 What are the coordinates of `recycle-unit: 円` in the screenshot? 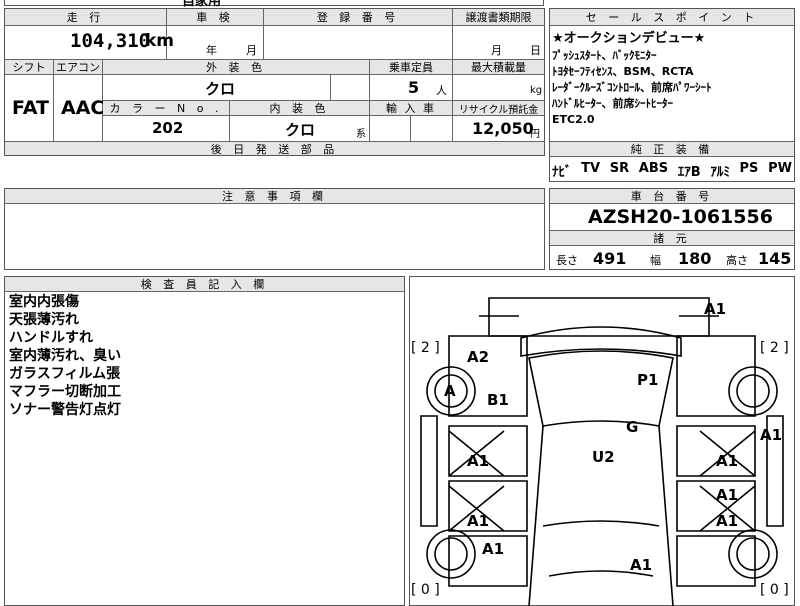 It's located at (535, 134).